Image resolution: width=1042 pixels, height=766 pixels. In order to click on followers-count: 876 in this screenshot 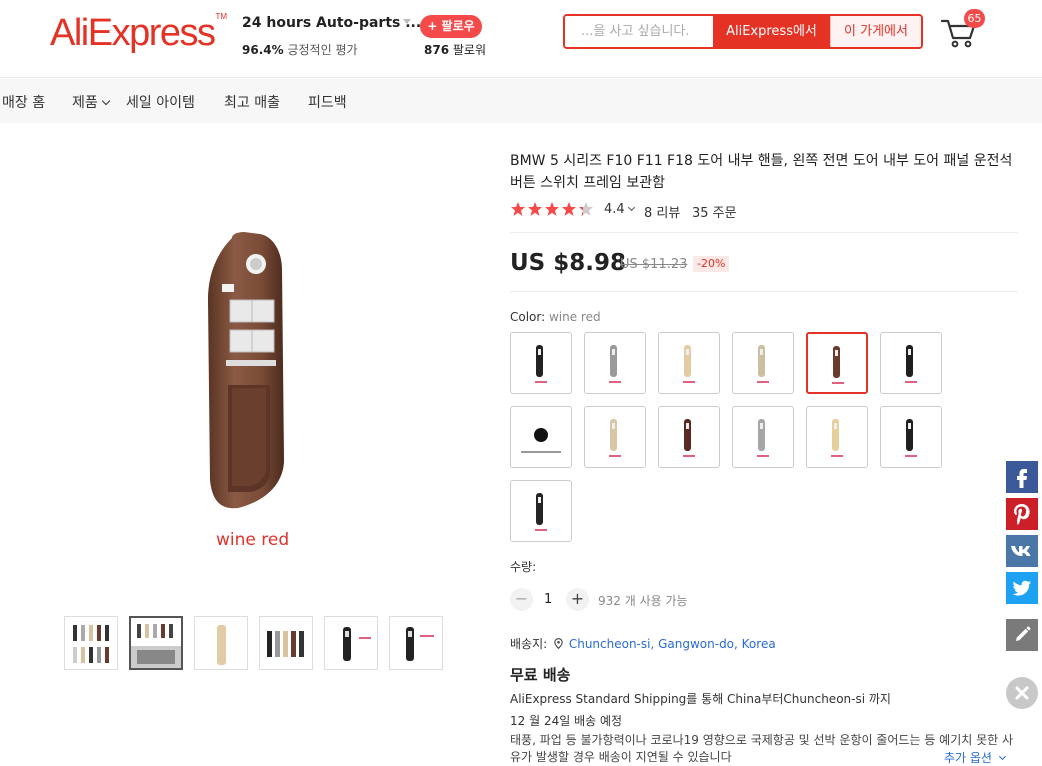, I will do `click(437, 50)`.